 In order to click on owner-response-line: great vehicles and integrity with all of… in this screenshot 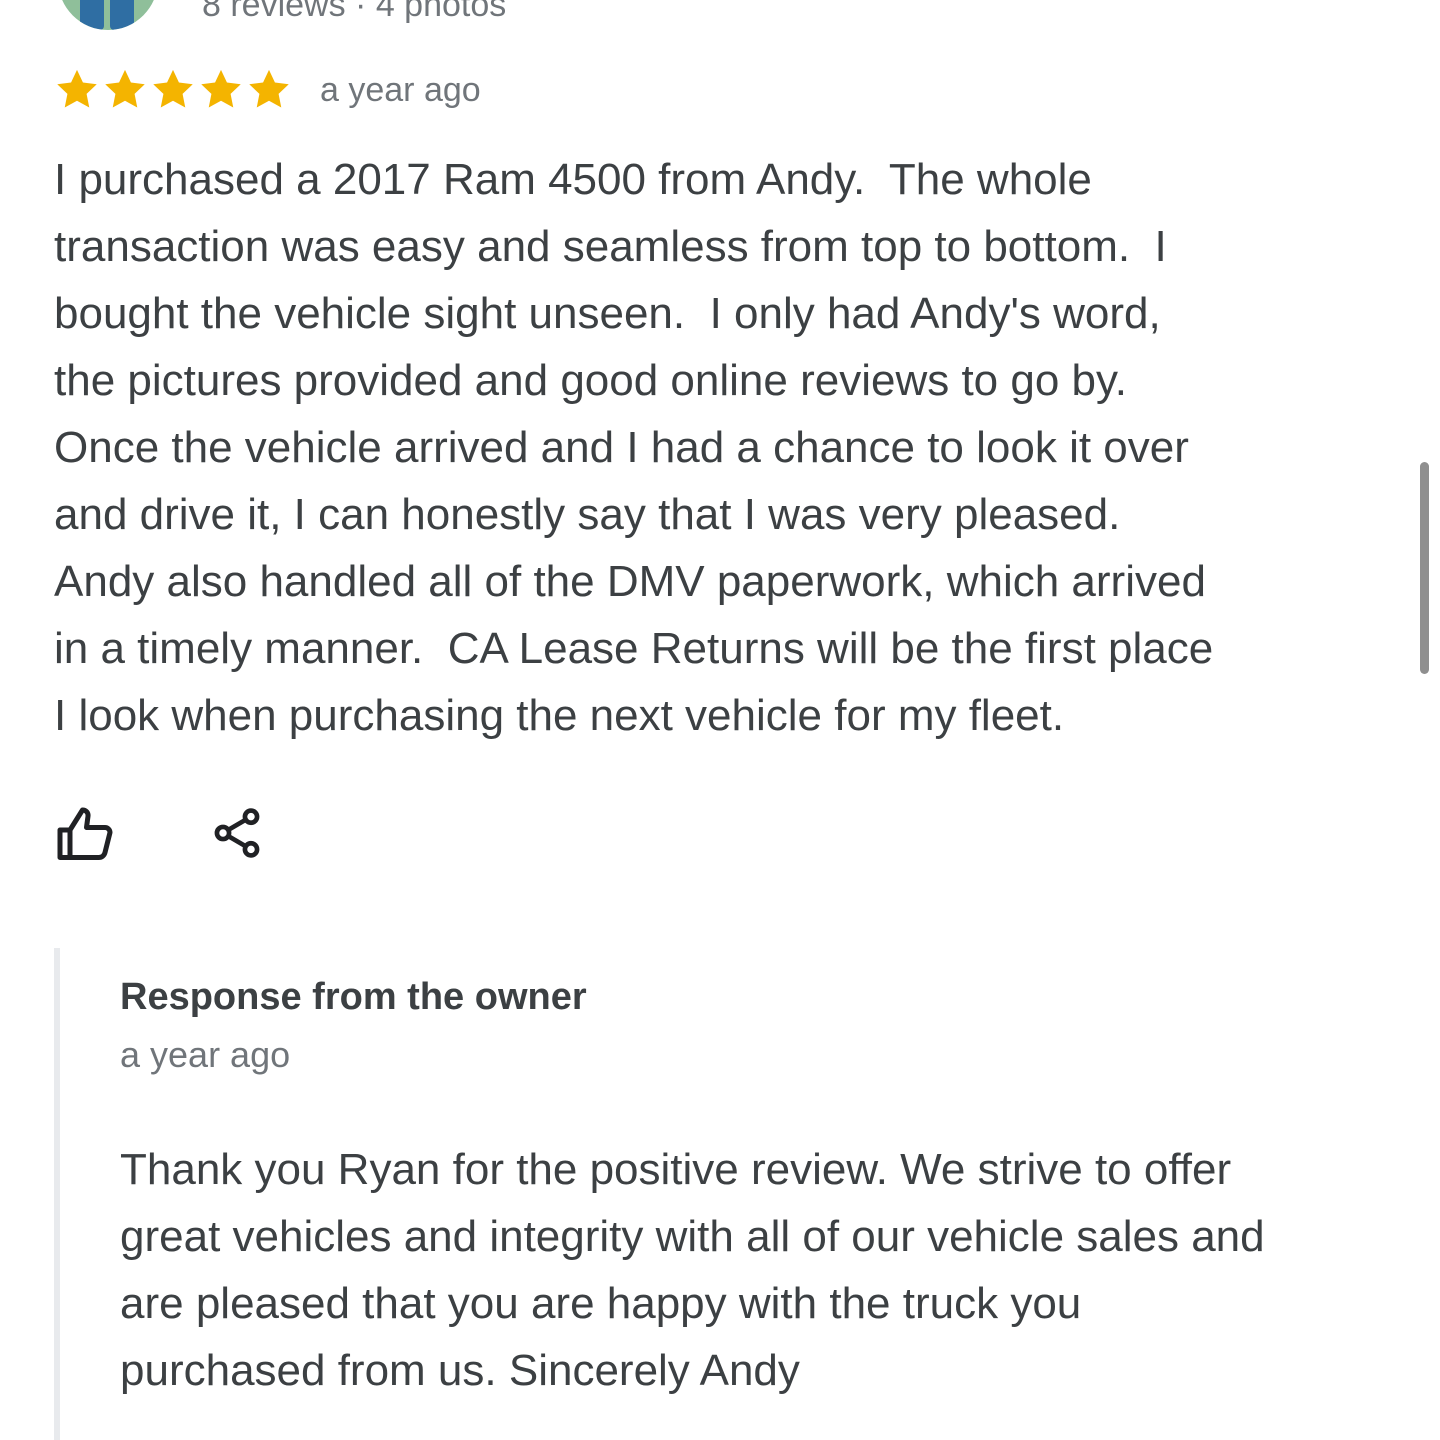, I will do `click(692, 1236)`.